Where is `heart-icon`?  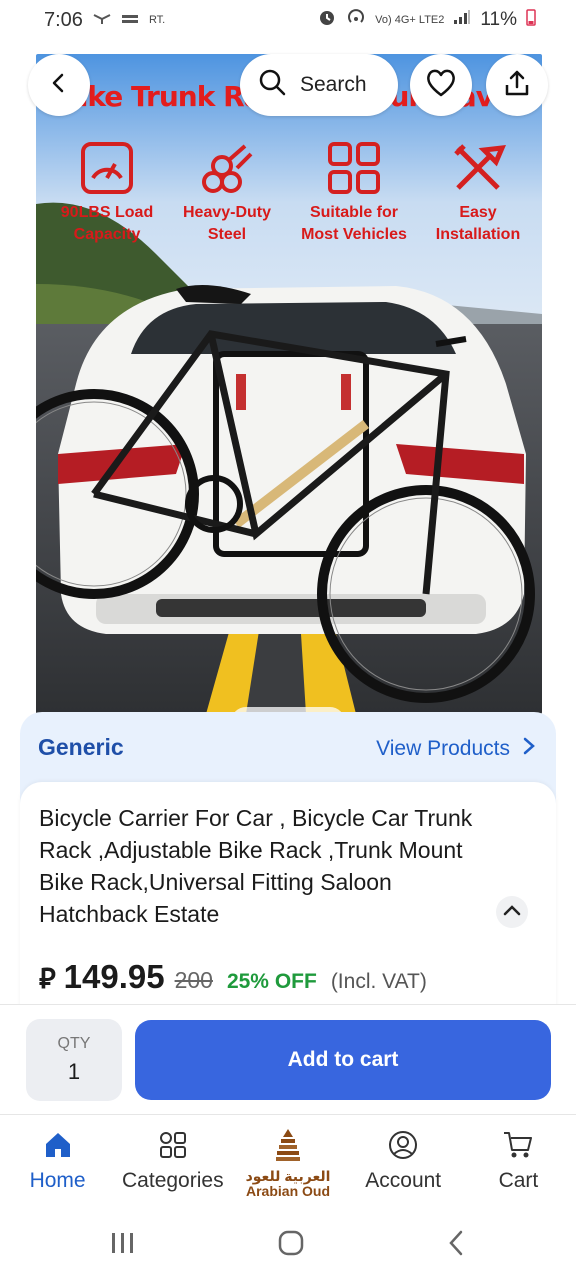 heart-icon is located at coordinates (441, 85).